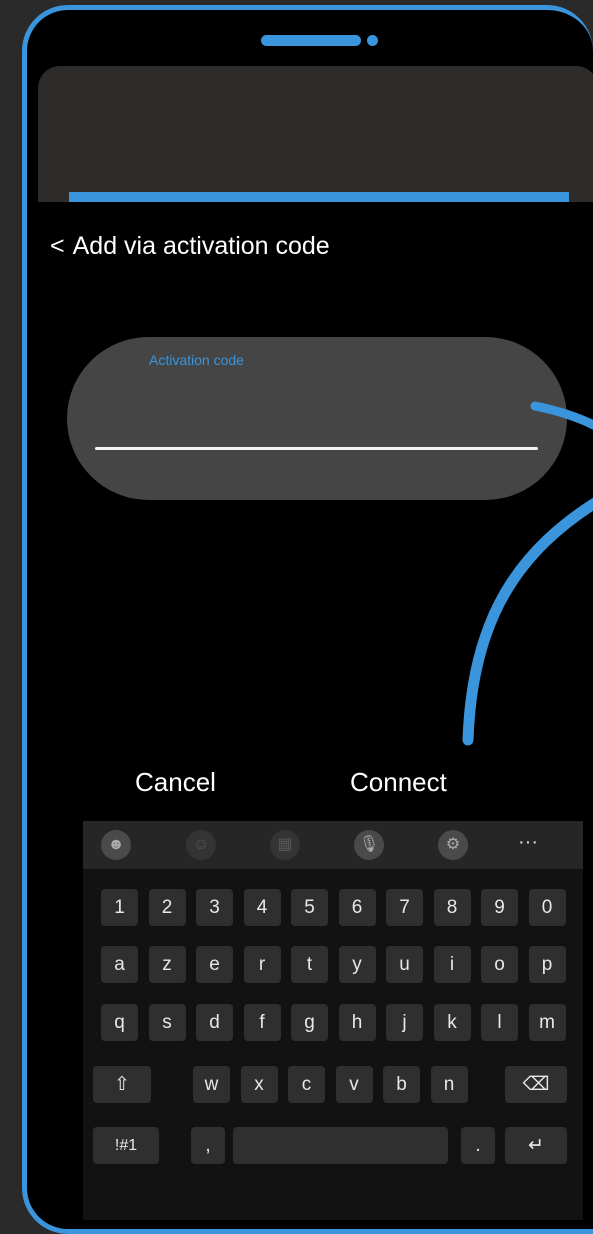 The height and width of the screenshot is (1234, 593). Describe the element at coordinates (309, 1022) in the screenshot. I see `key-g: g` at that location.